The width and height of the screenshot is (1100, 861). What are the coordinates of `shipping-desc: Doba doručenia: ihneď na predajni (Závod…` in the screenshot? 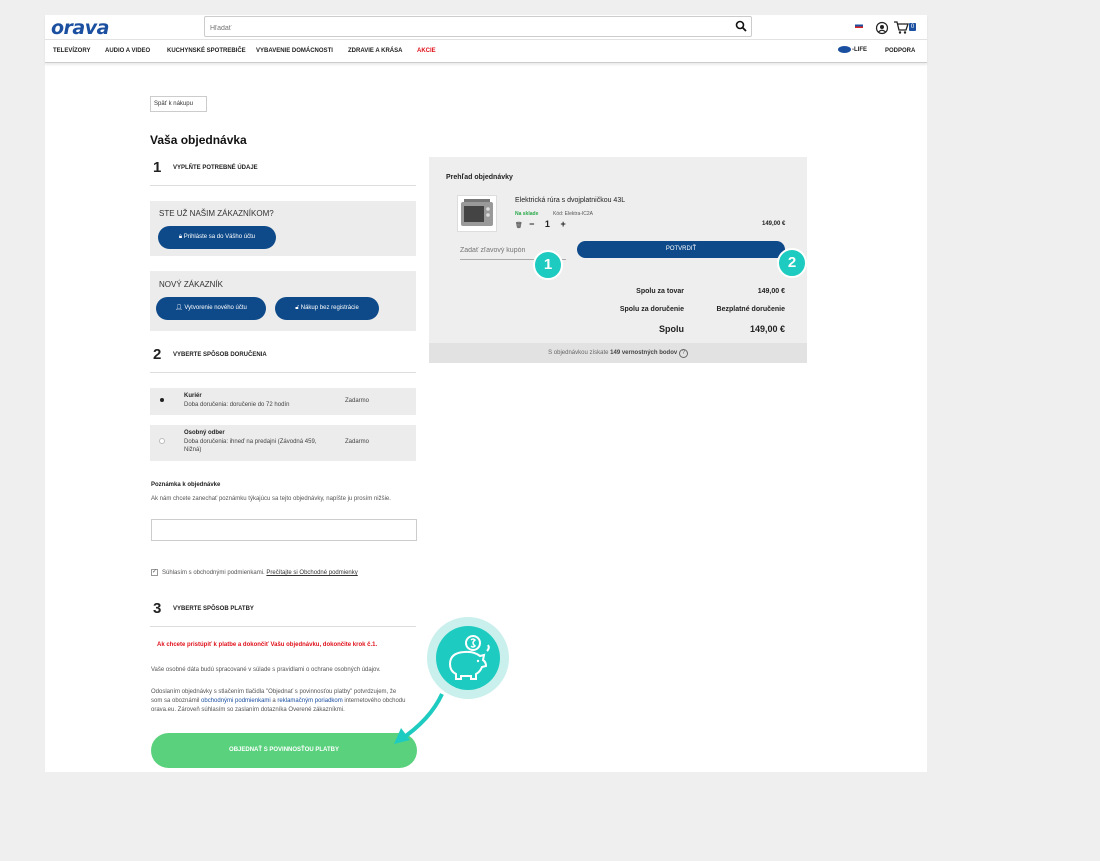 It's located at (250, 446).